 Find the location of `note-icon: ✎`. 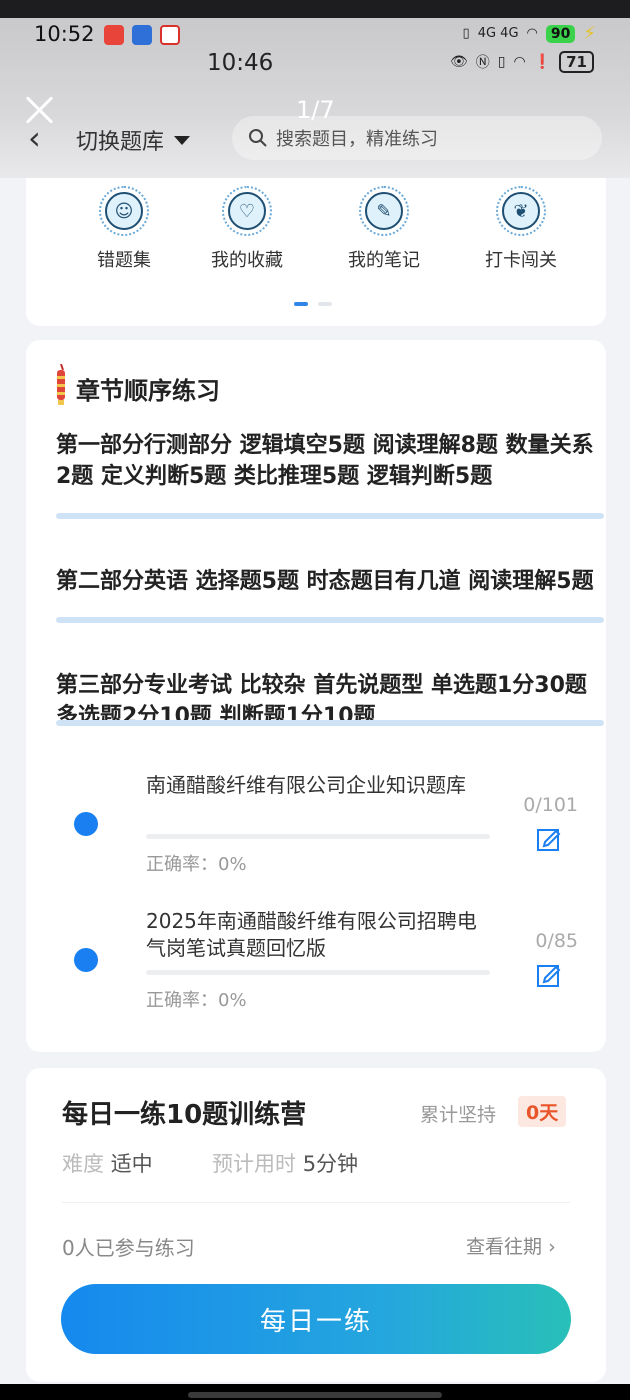

note-icon: ✎ is located at coordinates (384, 211).